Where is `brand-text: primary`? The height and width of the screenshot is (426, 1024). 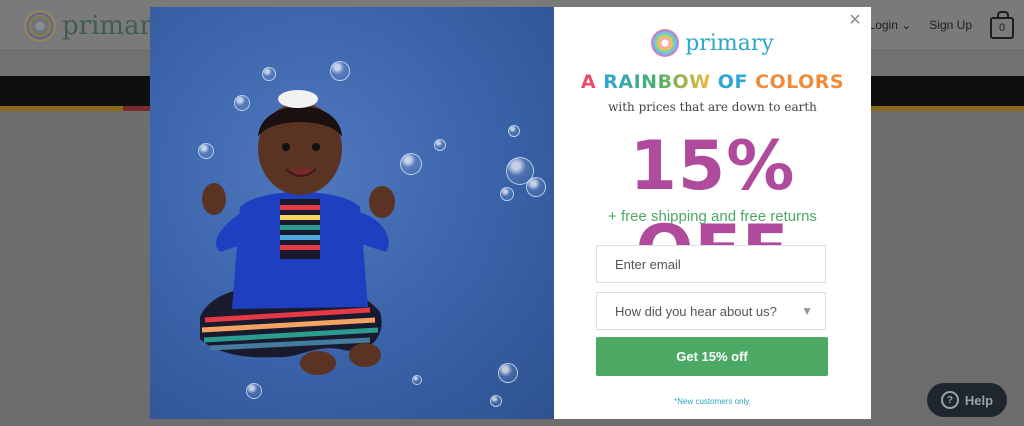 brand-text: primary is located at coordinates (729, 43).